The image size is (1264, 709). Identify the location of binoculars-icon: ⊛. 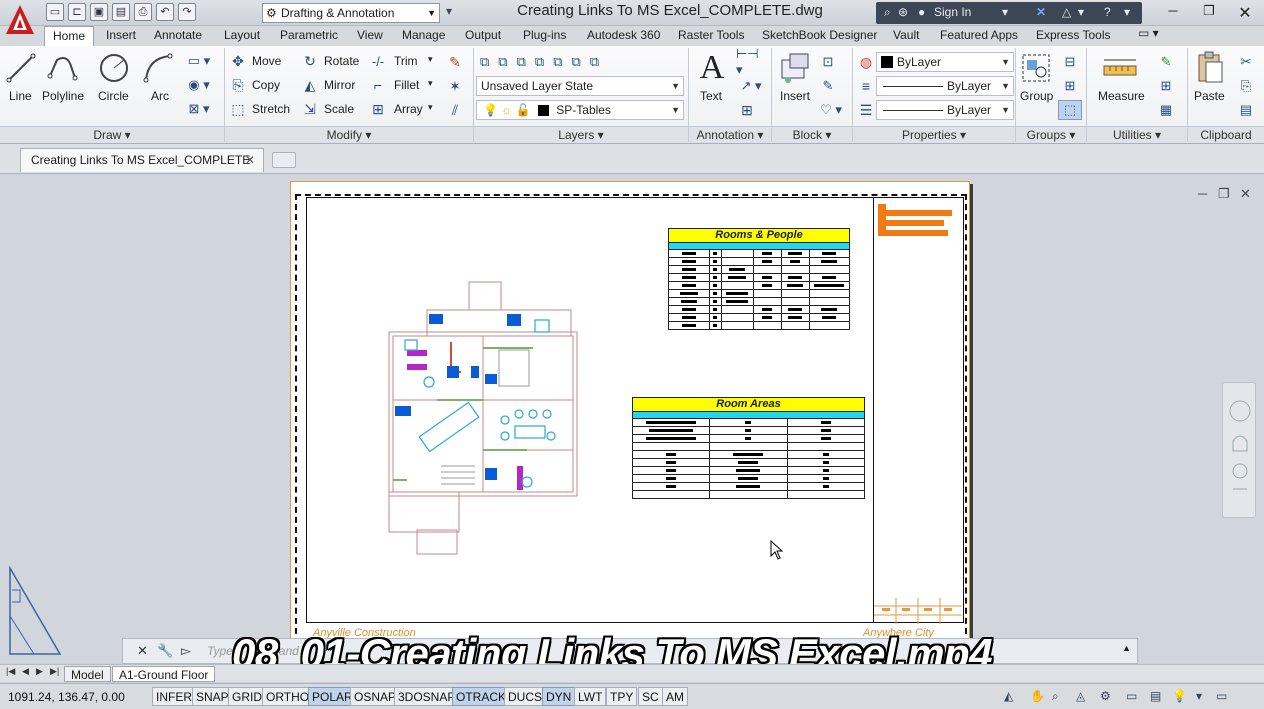
(903, 12).